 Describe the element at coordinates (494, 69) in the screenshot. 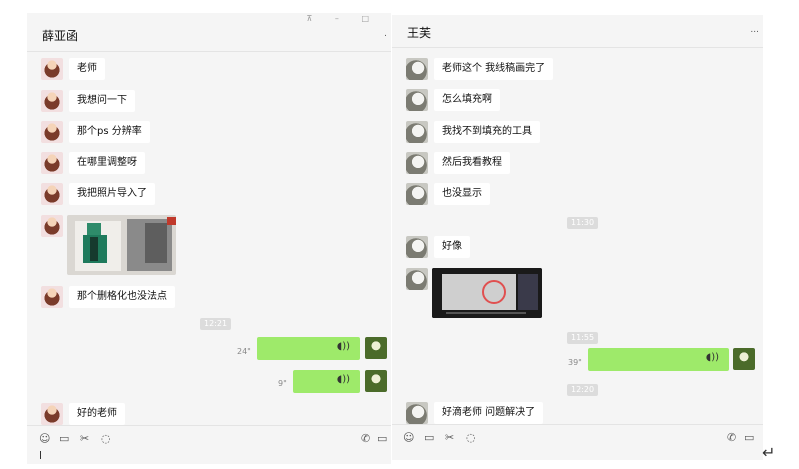

I see `message-bubble: 老师这个 我线稿画完了` at that location.